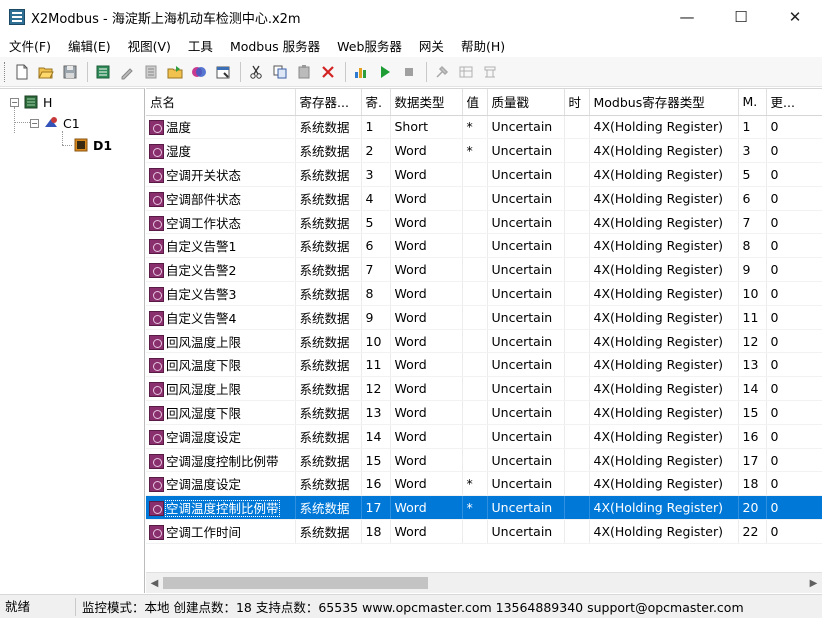  What do you see at coordinates (484, 582) in the screenshot?
I see `horizontal-scrollbar: ◀ ▶` at bounding box center [484, 582].